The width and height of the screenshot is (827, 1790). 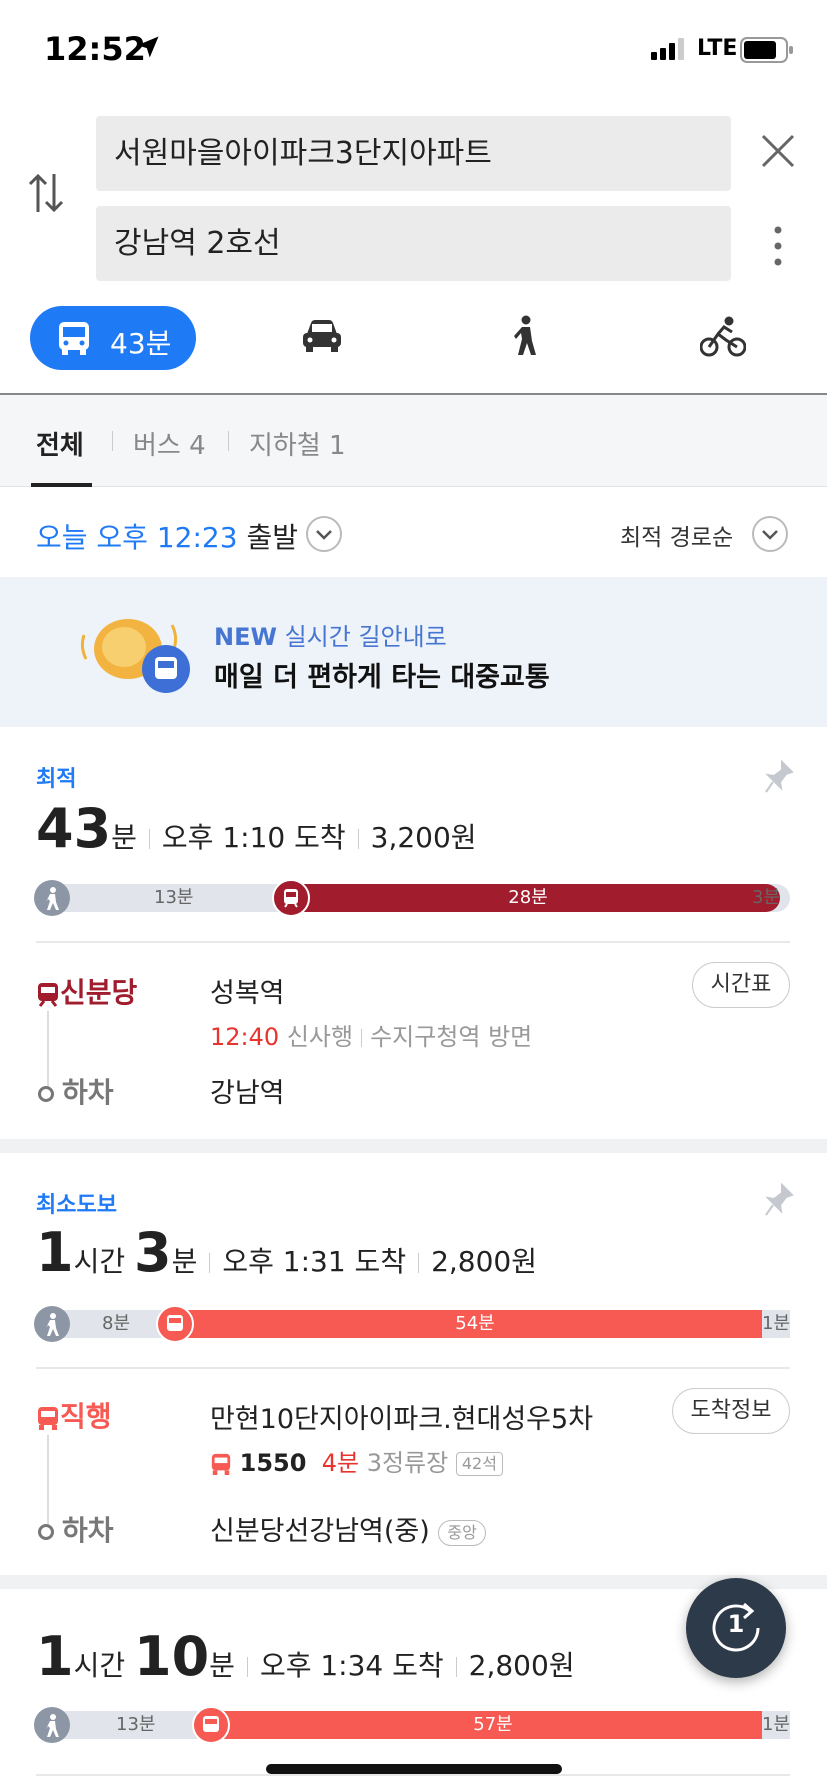 What do you see at coordinates (479, 1464) in the screenshot?
I see `bus-seats: 42석` at bounding box center [479, 1464].